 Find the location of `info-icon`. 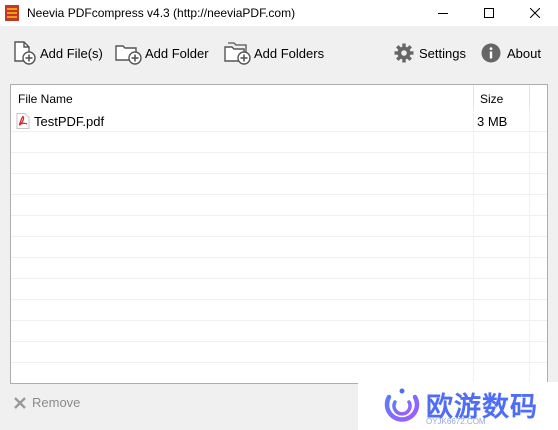

info-icon is located at coordinates (491, 53).